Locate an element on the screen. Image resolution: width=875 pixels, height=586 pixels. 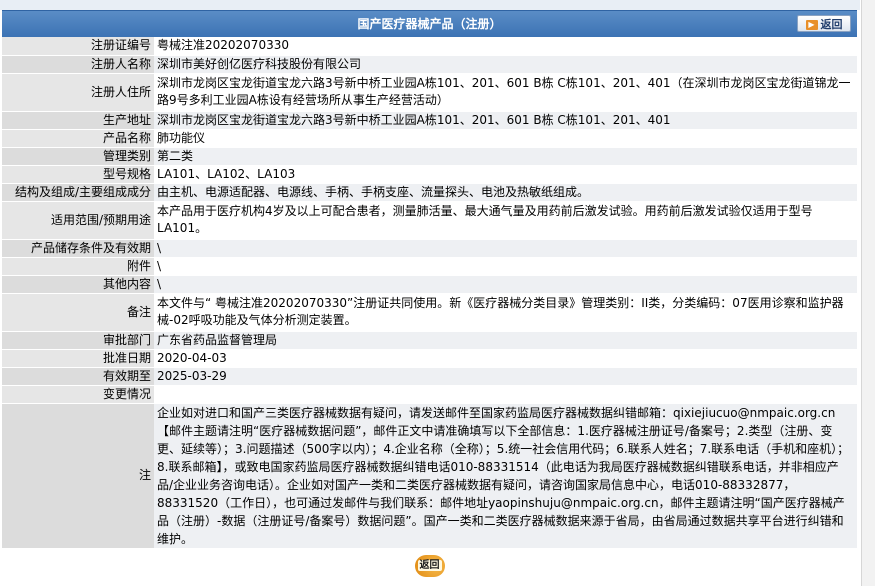
table-row: 批准日期 2020-04-03 is located at coordinates (429, 358).